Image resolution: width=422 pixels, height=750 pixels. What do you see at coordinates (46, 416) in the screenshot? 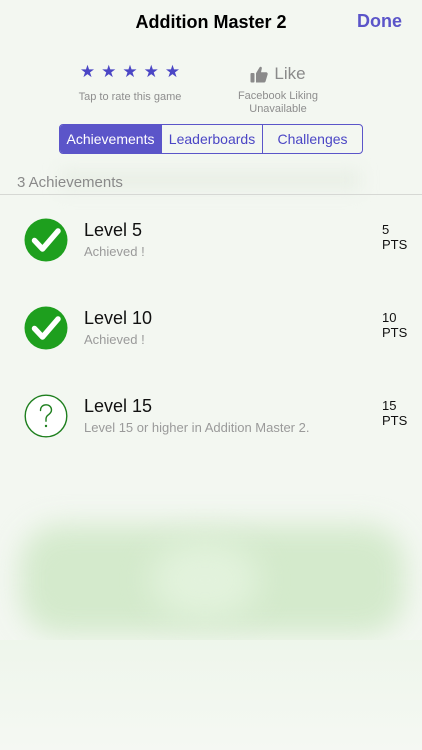
I see `question-icon` at bounding box center [46, 416].